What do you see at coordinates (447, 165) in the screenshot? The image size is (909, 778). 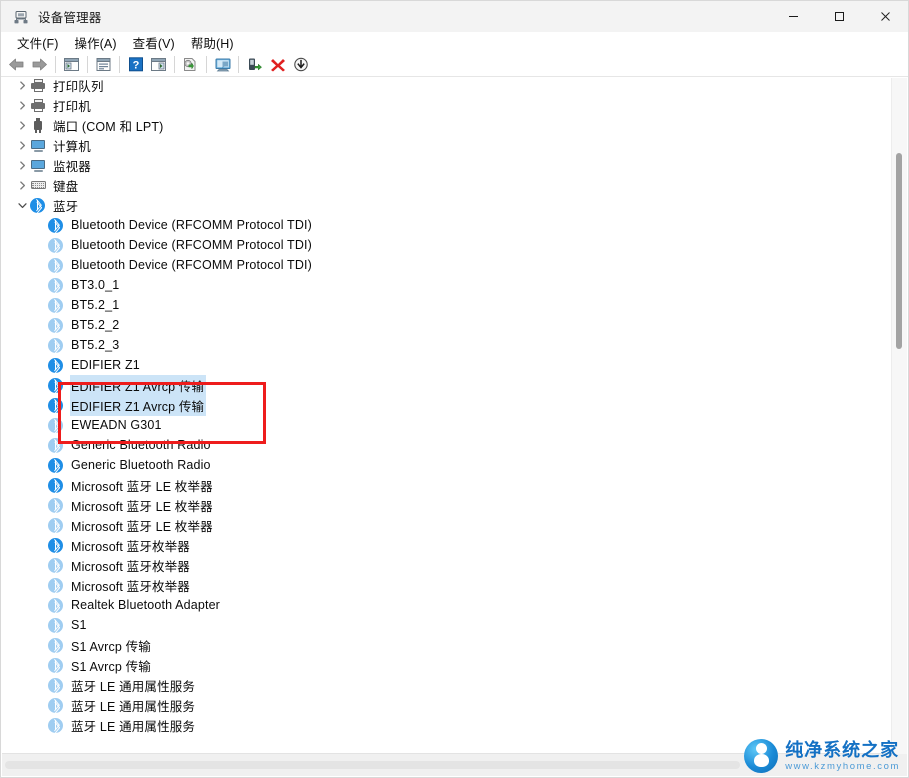 I see `tree-category-row: 监视器` at bounding box center [447, 165].